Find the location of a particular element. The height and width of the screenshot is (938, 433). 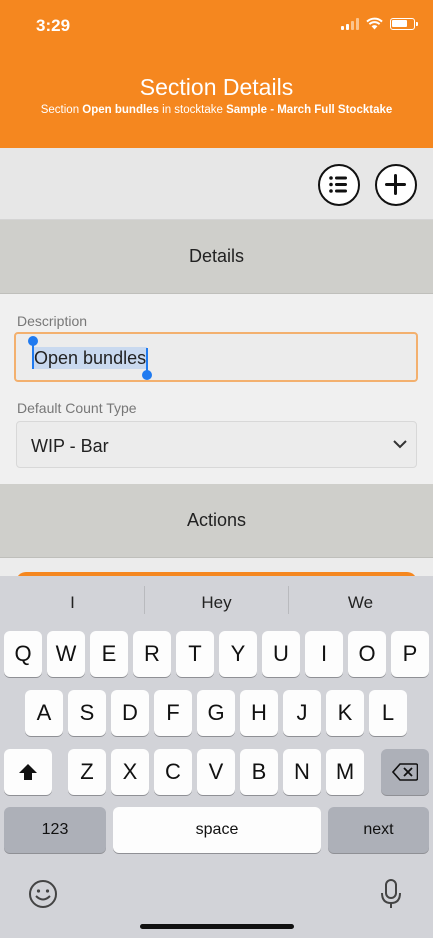

selection-start-handle is located at coordinates (33, 341).